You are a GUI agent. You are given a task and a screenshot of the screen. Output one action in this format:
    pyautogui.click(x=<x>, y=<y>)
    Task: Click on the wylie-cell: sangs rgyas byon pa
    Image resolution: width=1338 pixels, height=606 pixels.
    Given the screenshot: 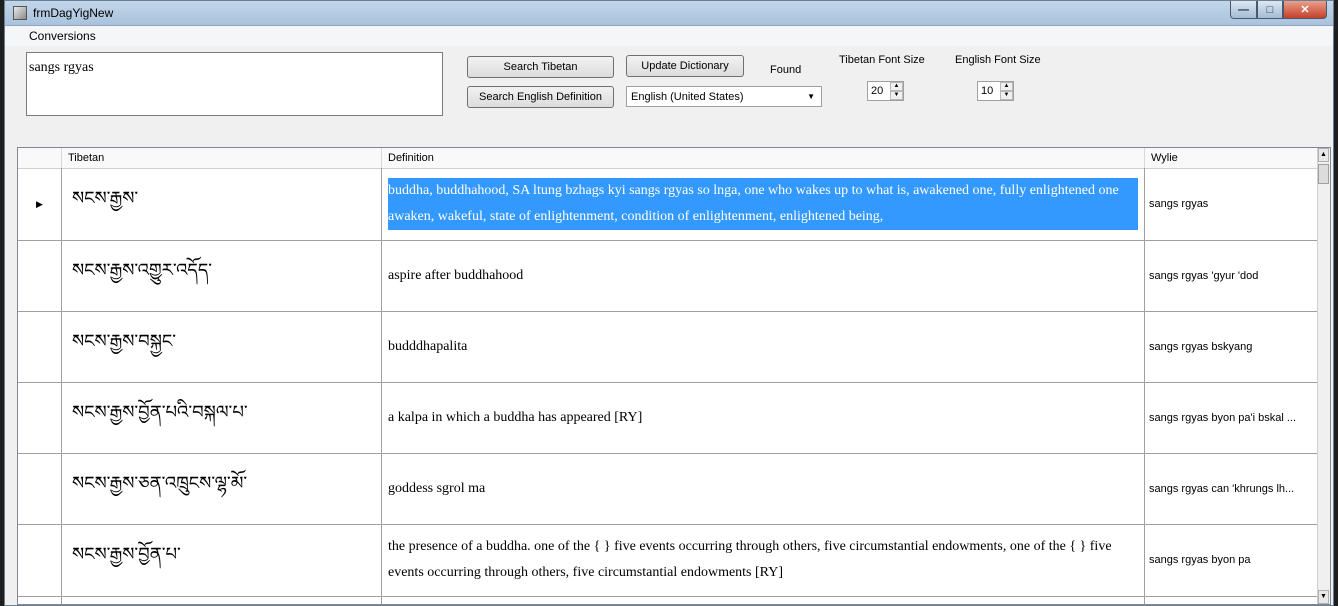 What is the action you would take?
    pyautogui.click(x=1232, y=560)
    